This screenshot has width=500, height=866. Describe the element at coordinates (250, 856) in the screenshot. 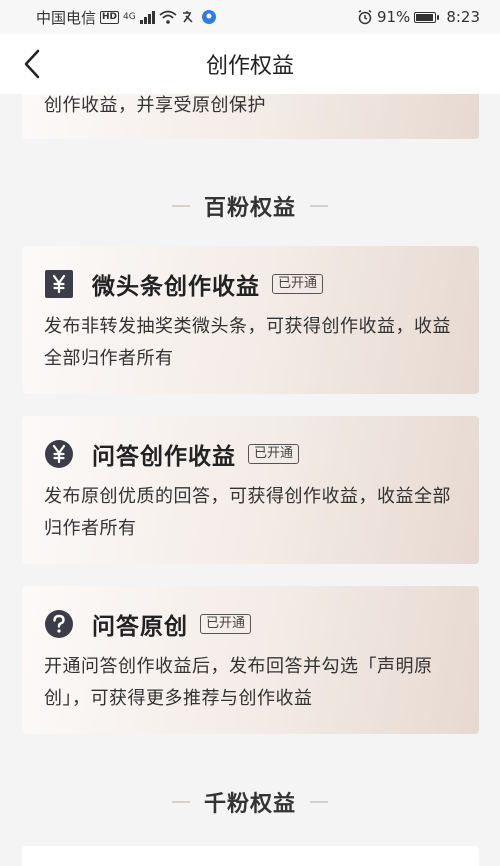

I see `next-card-partial` at that location.